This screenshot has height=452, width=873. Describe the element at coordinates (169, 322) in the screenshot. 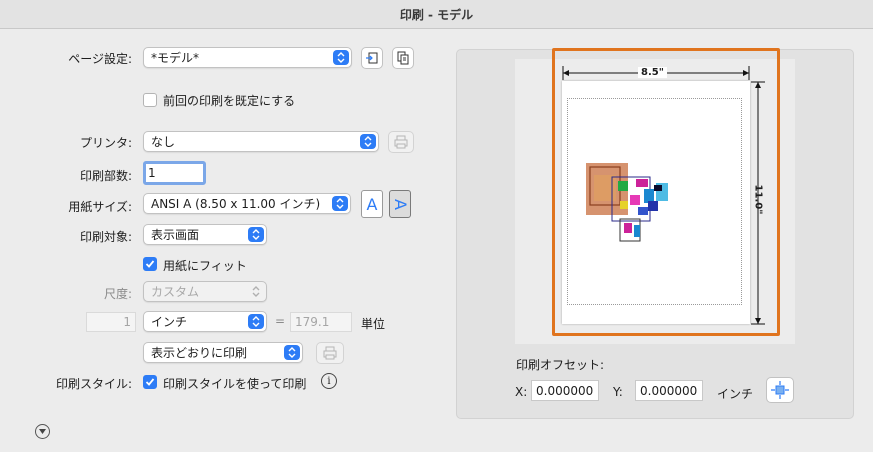

I see `scale-units-value: インチ` at that location.